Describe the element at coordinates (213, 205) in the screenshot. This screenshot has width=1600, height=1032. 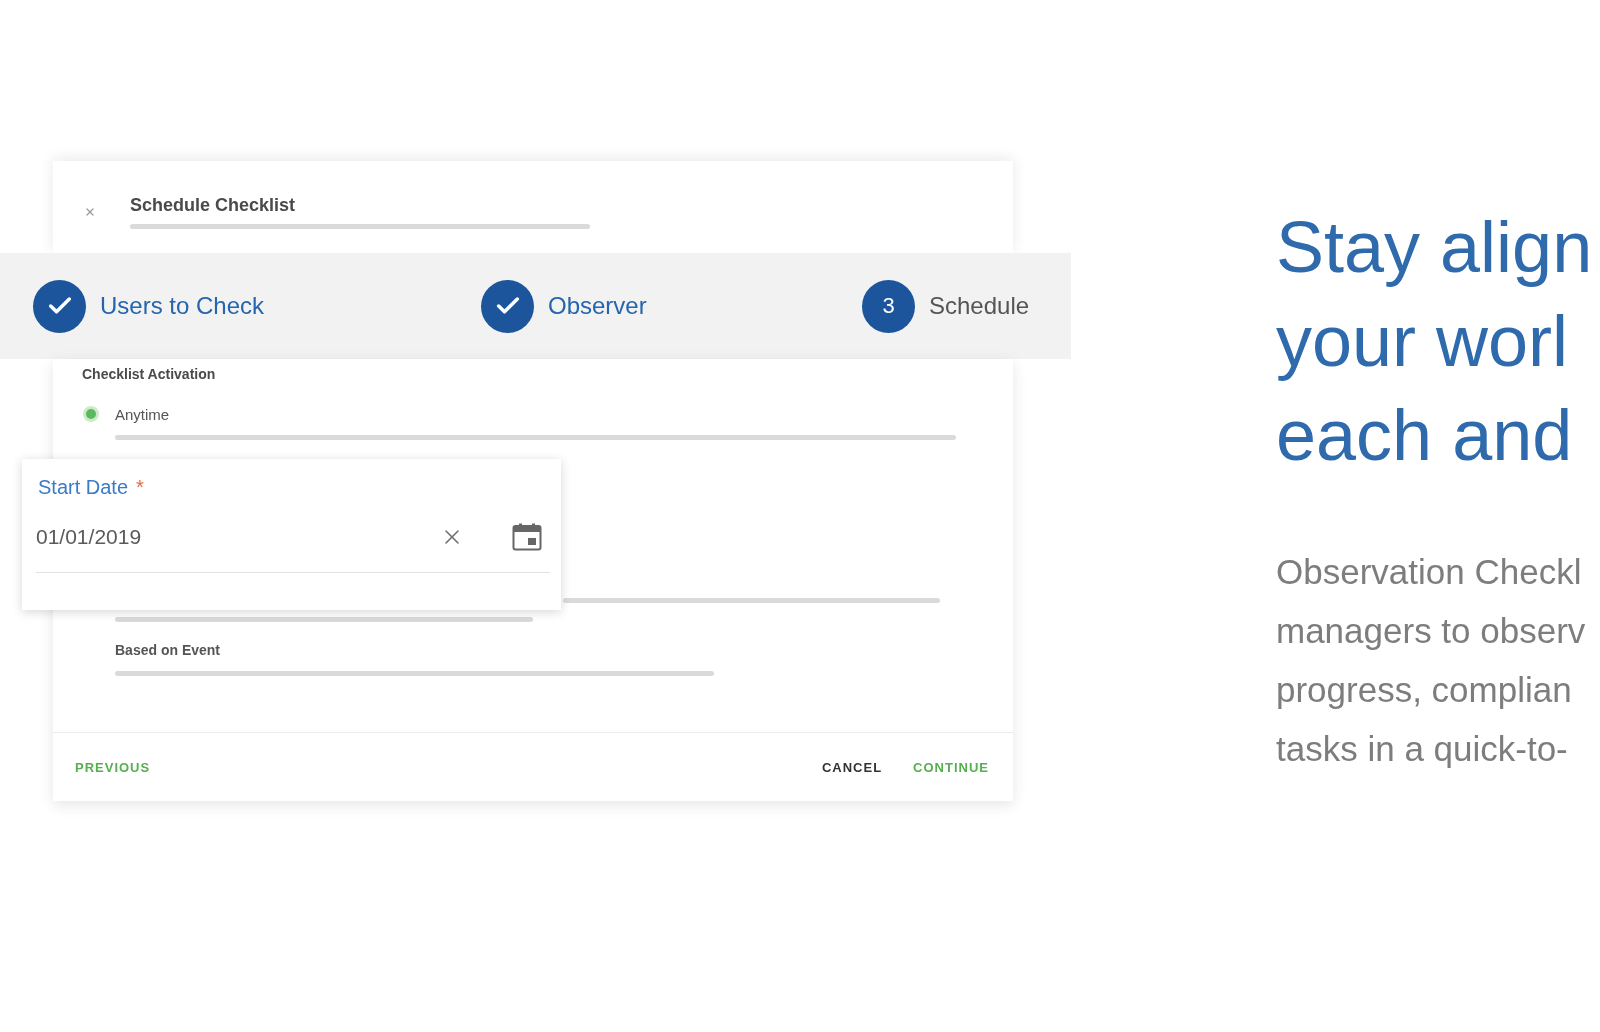
I see `dialog-title: Schedule Checklist` at that location.